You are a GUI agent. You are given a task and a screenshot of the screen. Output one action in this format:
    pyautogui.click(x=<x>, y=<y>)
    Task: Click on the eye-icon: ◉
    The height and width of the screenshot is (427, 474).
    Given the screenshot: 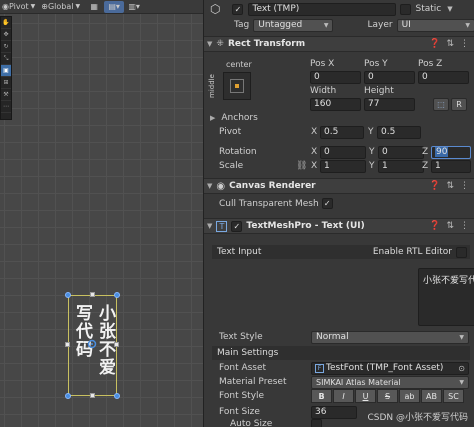 What is the action you would take?
    pyautogui.click(x=221, y=186)
    